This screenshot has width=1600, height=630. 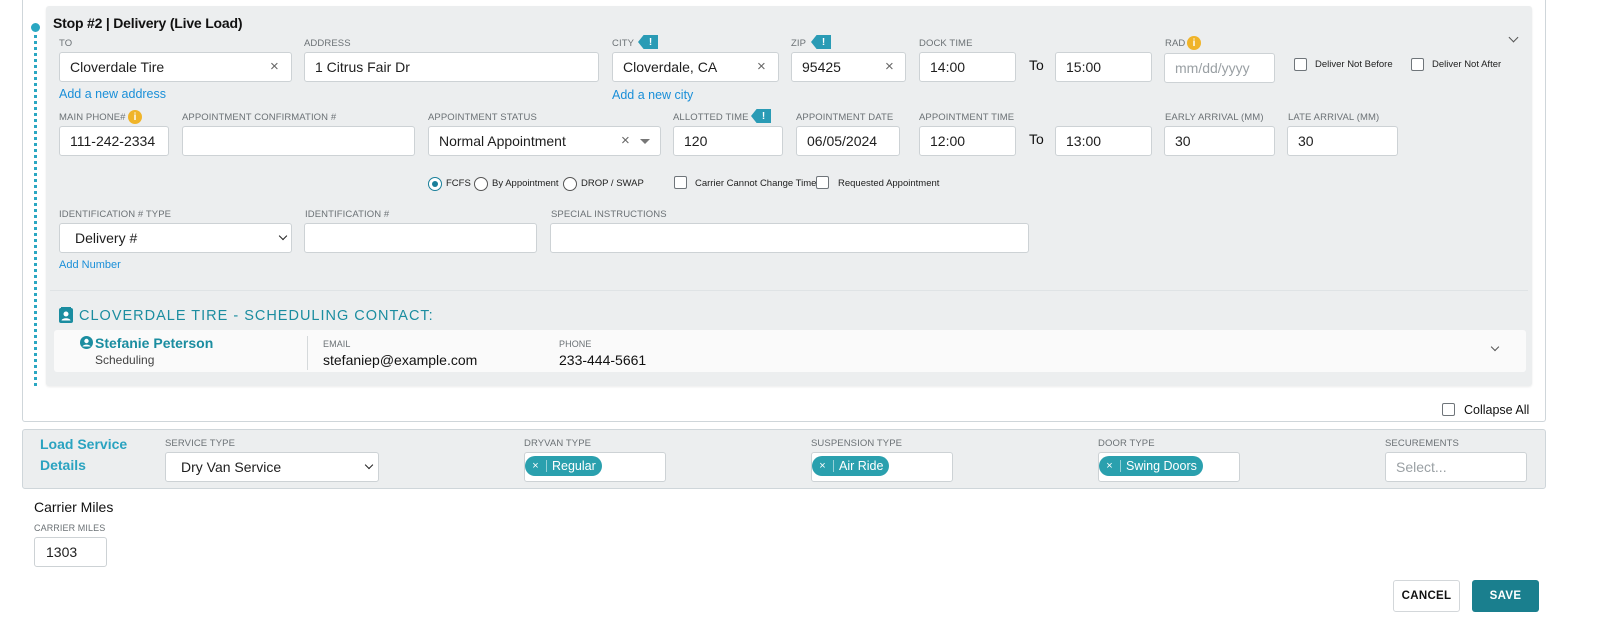 I want to click on main-phone-value: 111-242-2334, so click(x=113, y=141).